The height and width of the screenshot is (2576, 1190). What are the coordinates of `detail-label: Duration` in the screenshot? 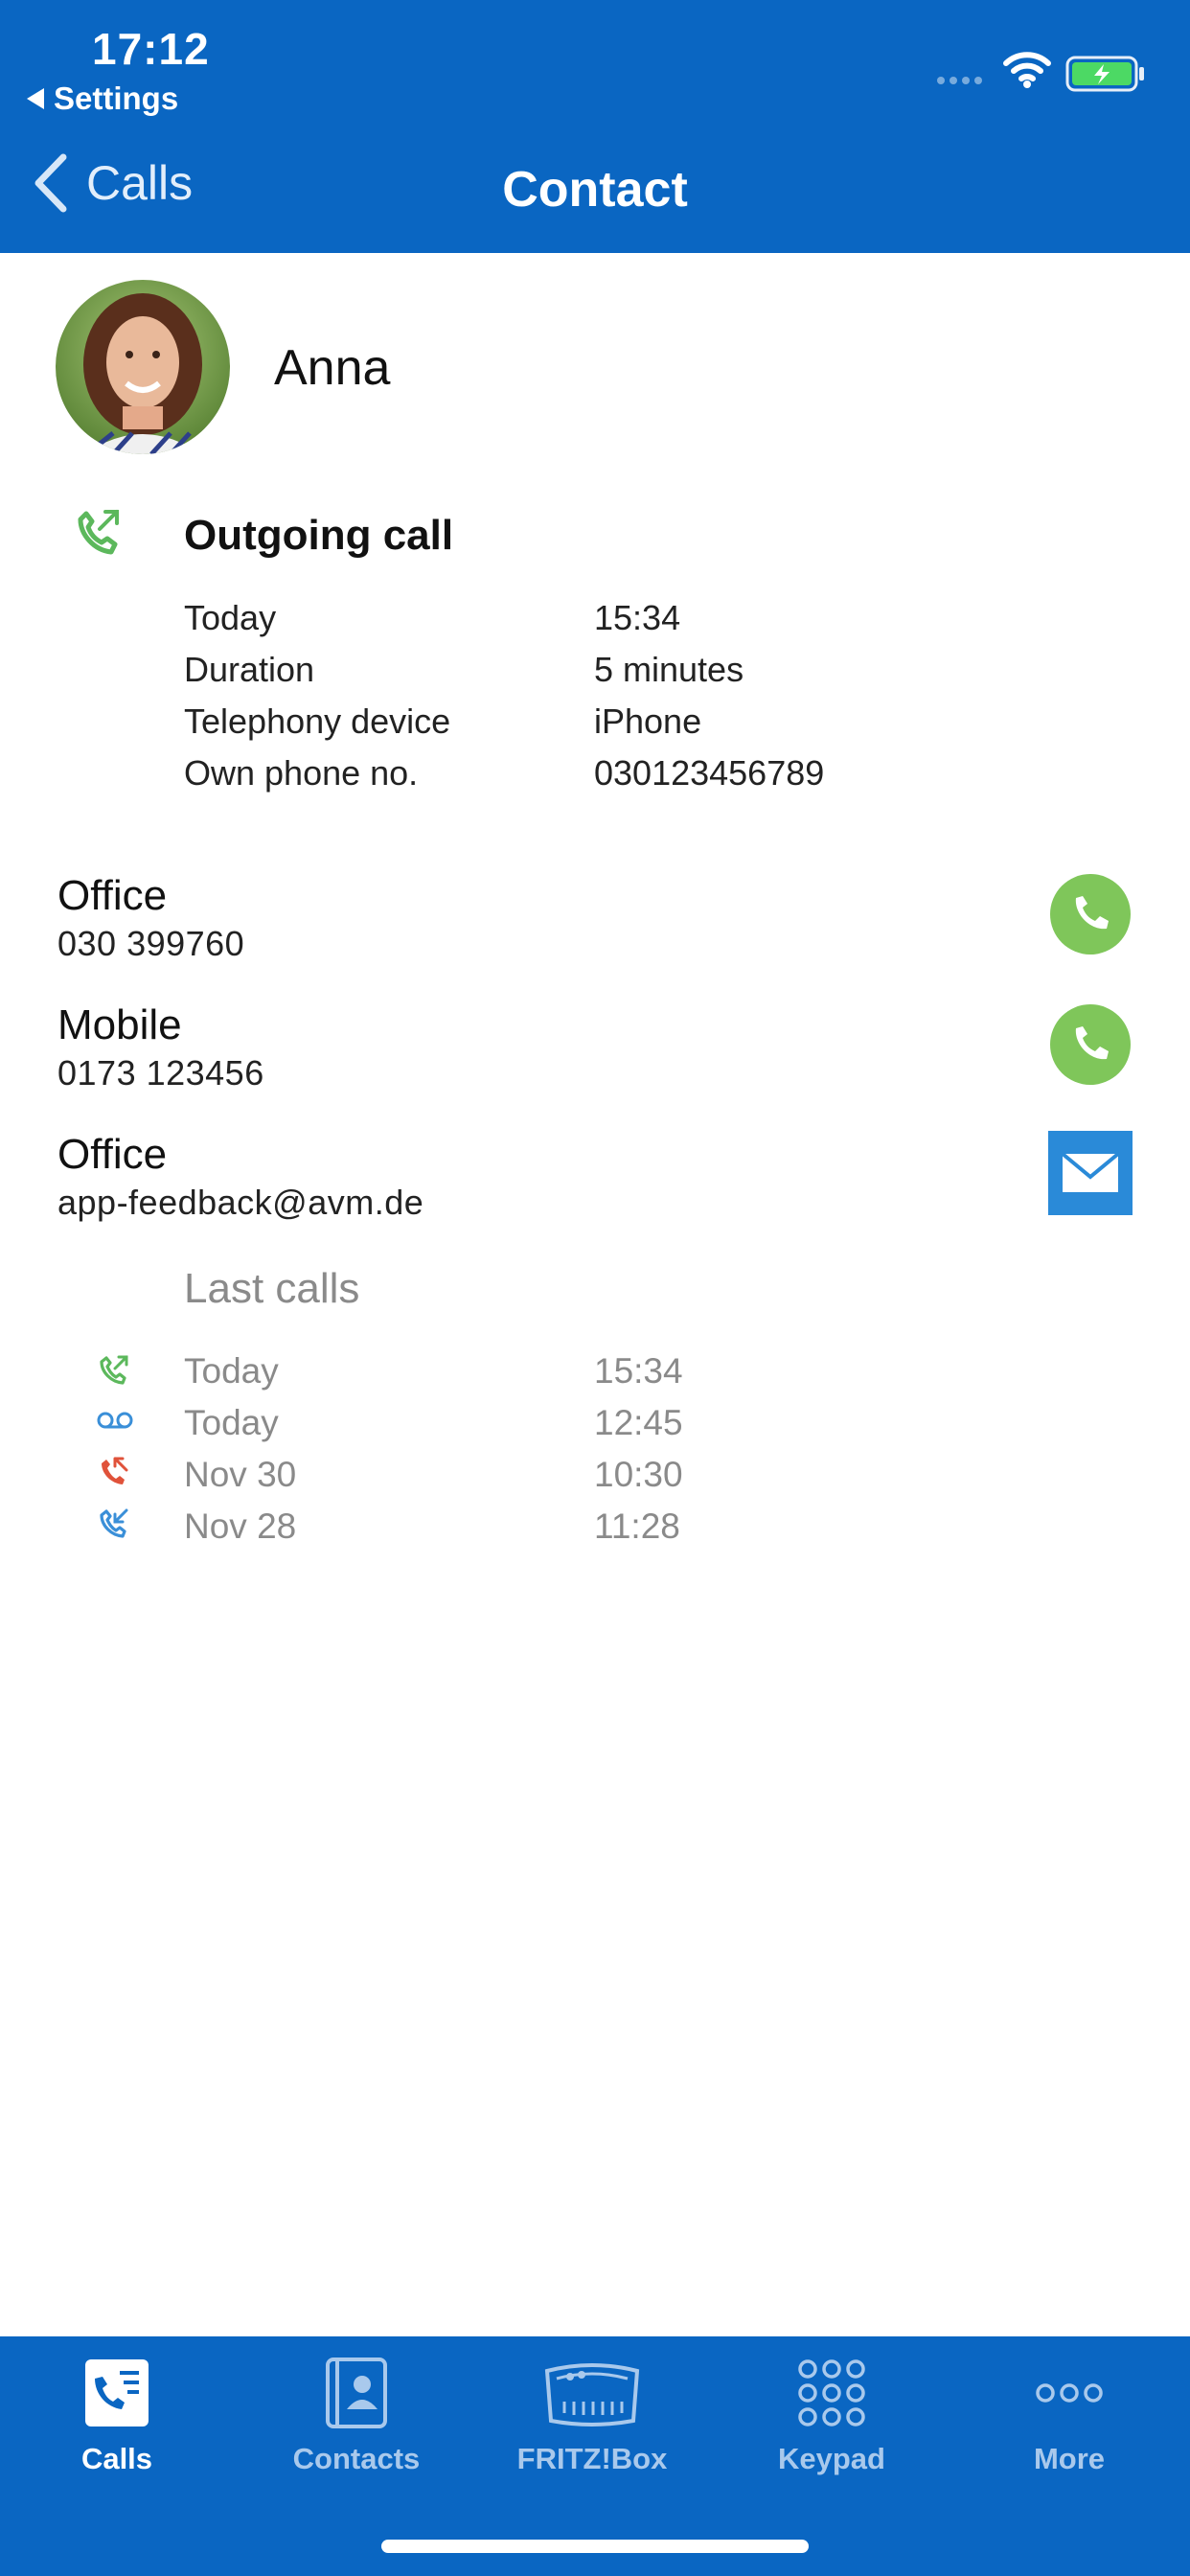 It's located at (250, 669).